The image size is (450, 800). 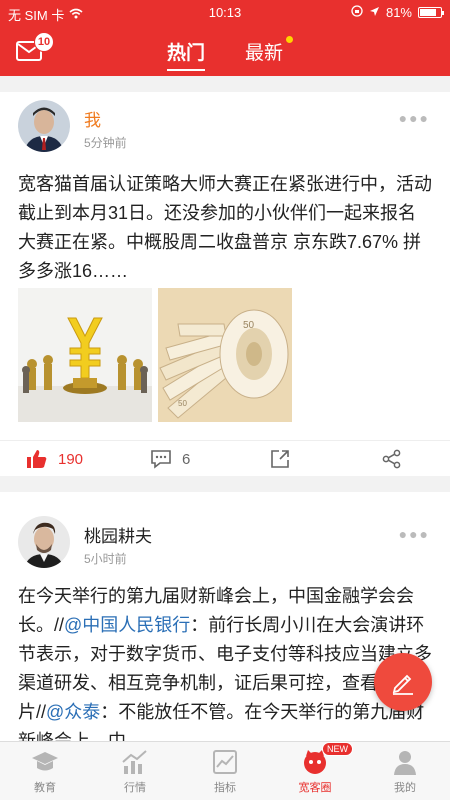 I want to click on nav-education: 教育, so click(x=45, y=771).